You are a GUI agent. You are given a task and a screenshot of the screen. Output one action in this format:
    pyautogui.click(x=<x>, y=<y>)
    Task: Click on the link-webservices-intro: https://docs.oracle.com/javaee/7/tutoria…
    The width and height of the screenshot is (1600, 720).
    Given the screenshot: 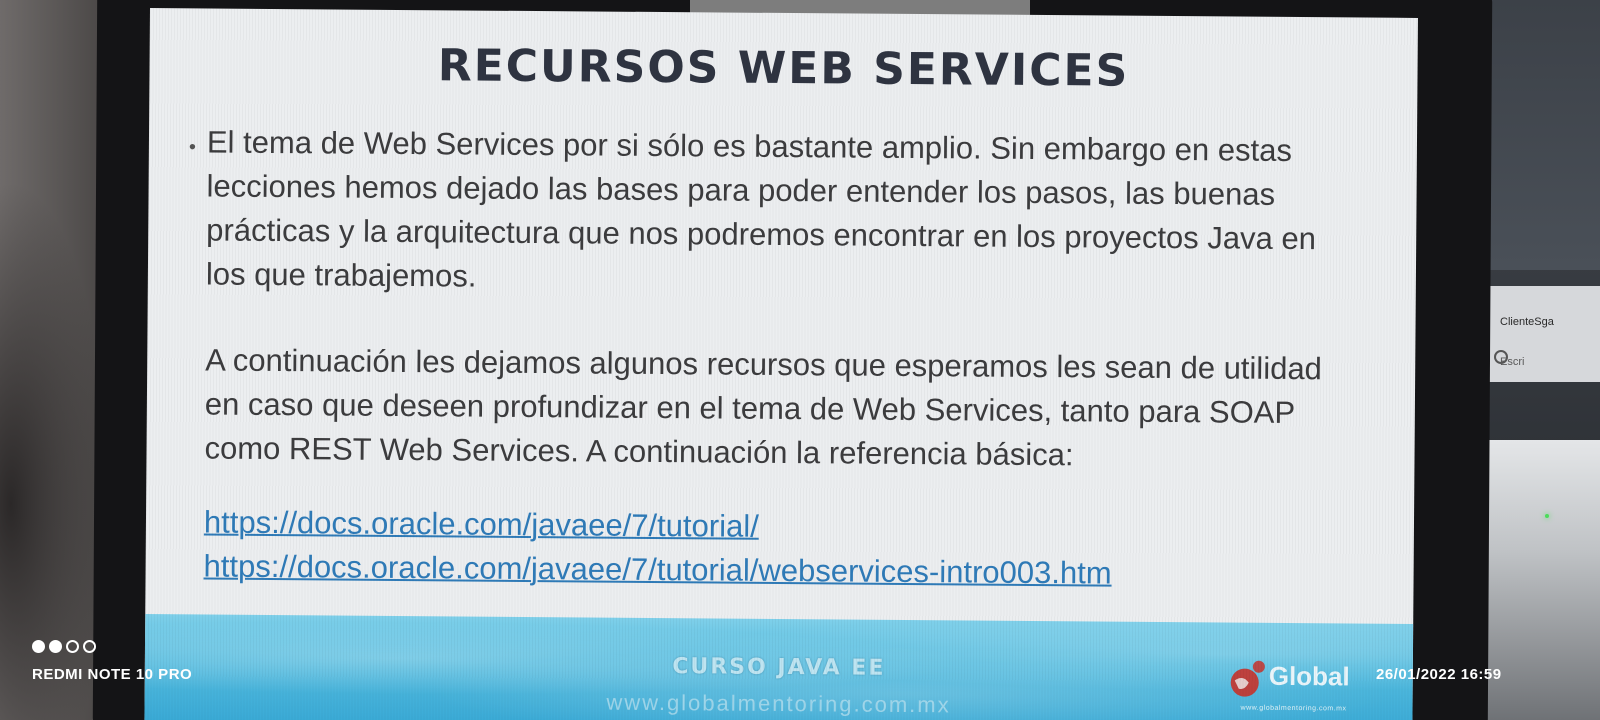 What is the action you would take?
    pyautogui.click(x=763, y=570)
    